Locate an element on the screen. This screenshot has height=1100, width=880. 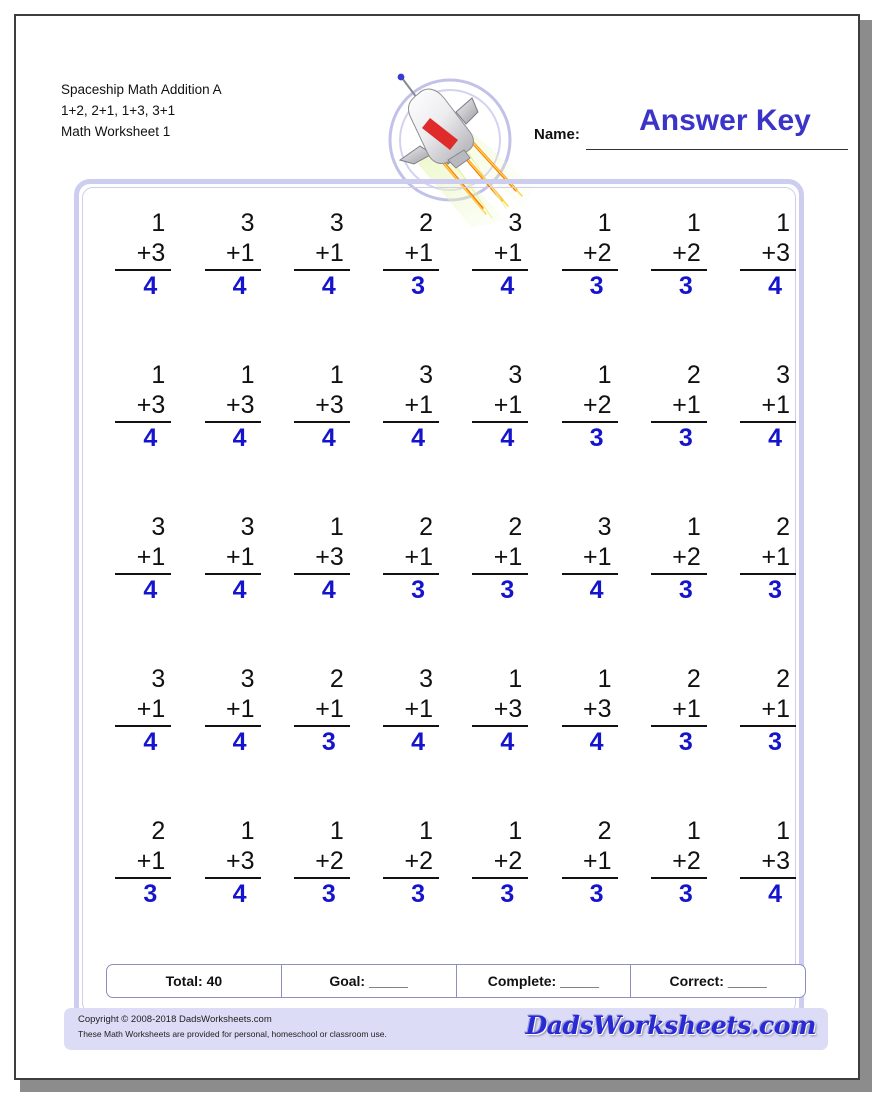
problem-21: 2 +1 3 is located at coordinates (484, 576).